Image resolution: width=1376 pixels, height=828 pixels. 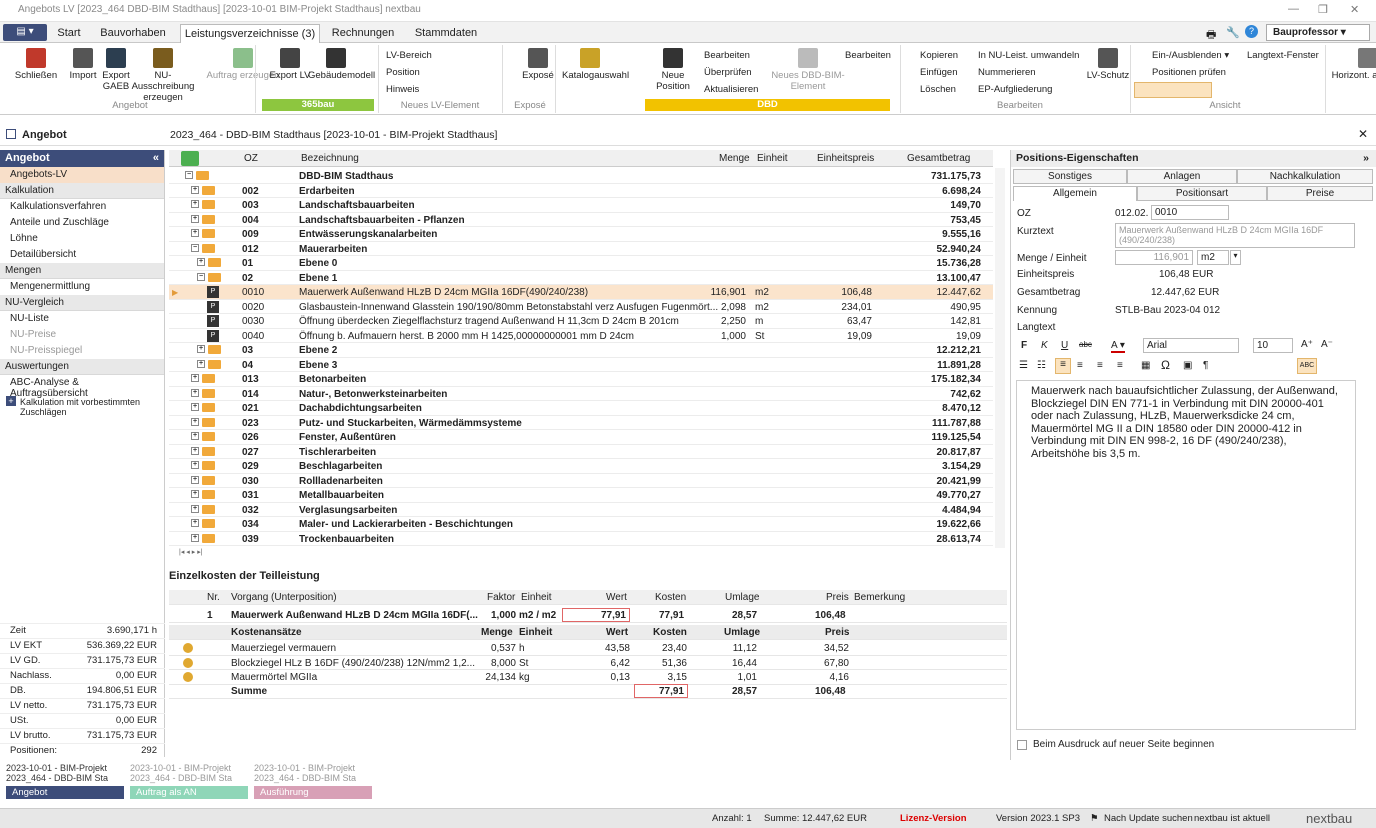 What do you see at coordinates (82, 287) in the screenshot?
I see `sidebar-item-mengenermittlung: Mengenermittlung` at bounding box center [82, 287].